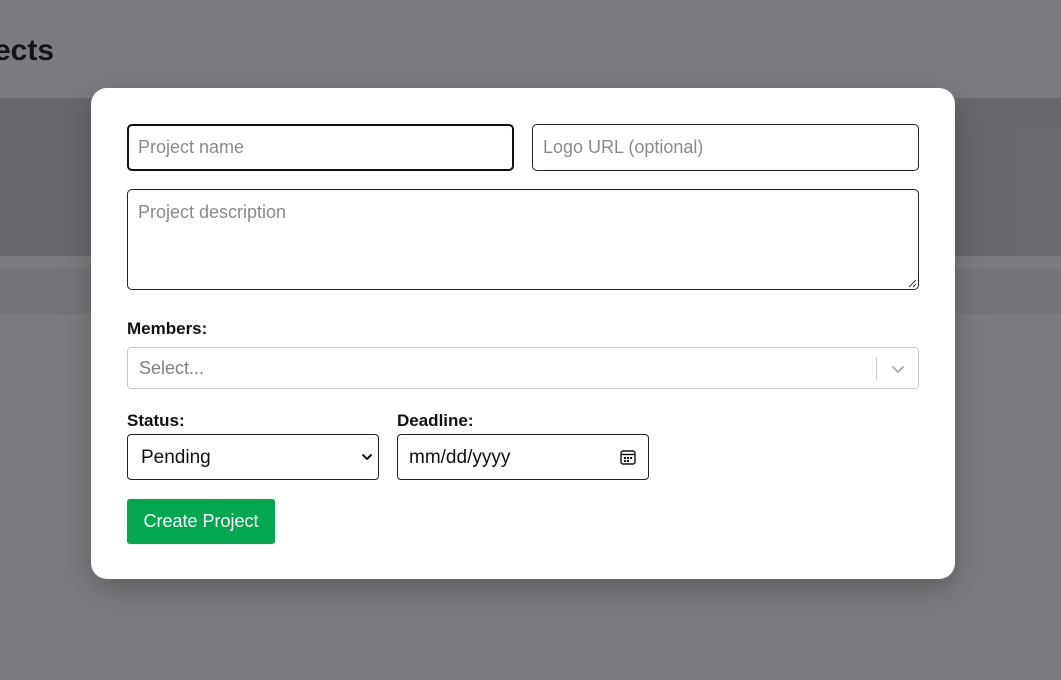  What do you see at coordinates (167, 328) in the screenshot?
I see `members-label: Members:` at bounding box center [167, 328].